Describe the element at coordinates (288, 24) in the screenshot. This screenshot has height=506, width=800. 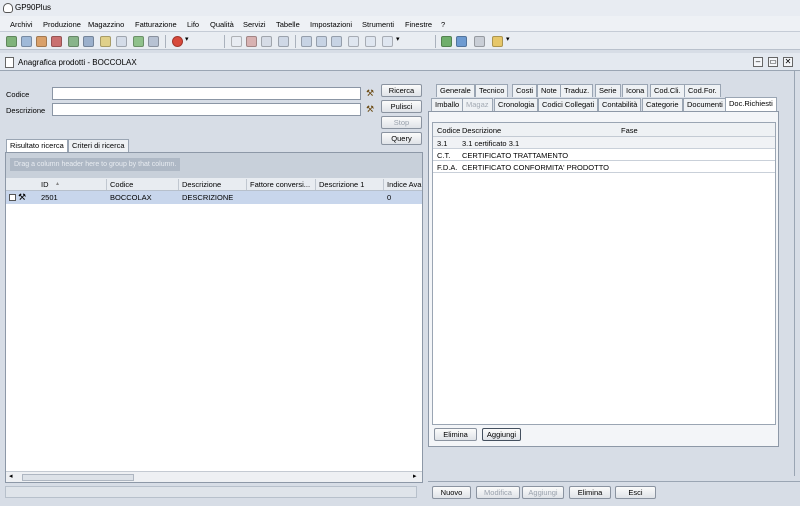
I see `menu-tabelle: Tabelle` at that location.